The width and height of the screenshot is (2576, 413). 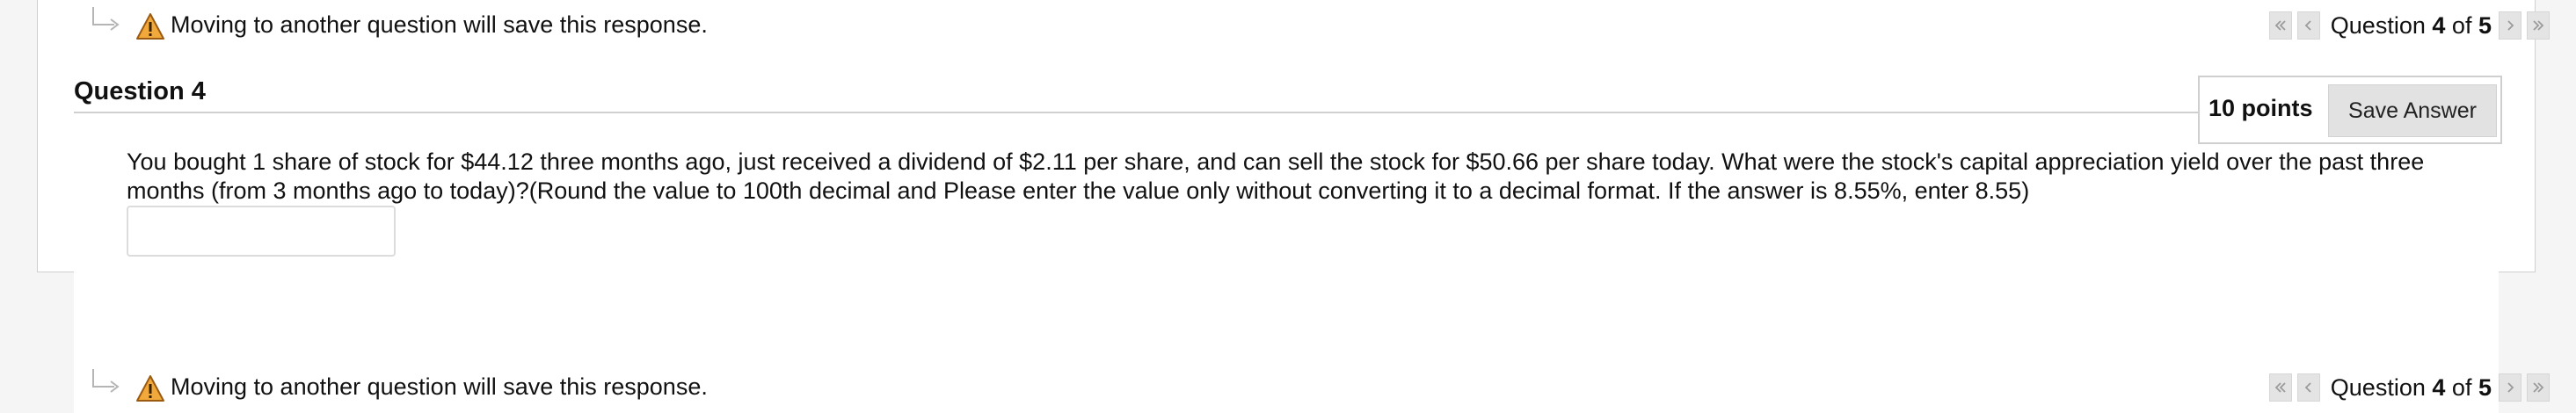 What do you see at coordinates (1137, 112) in the screenshot?
I see `question-divider` at bounding box center [1137, 112].